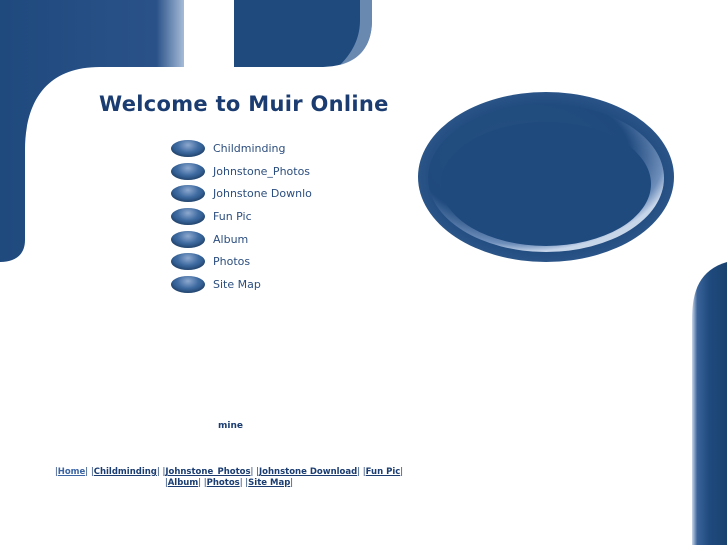 This screenshot has width=727, height=545. I want to click on nav-item-site-map: Site Map, so click(241, 284).